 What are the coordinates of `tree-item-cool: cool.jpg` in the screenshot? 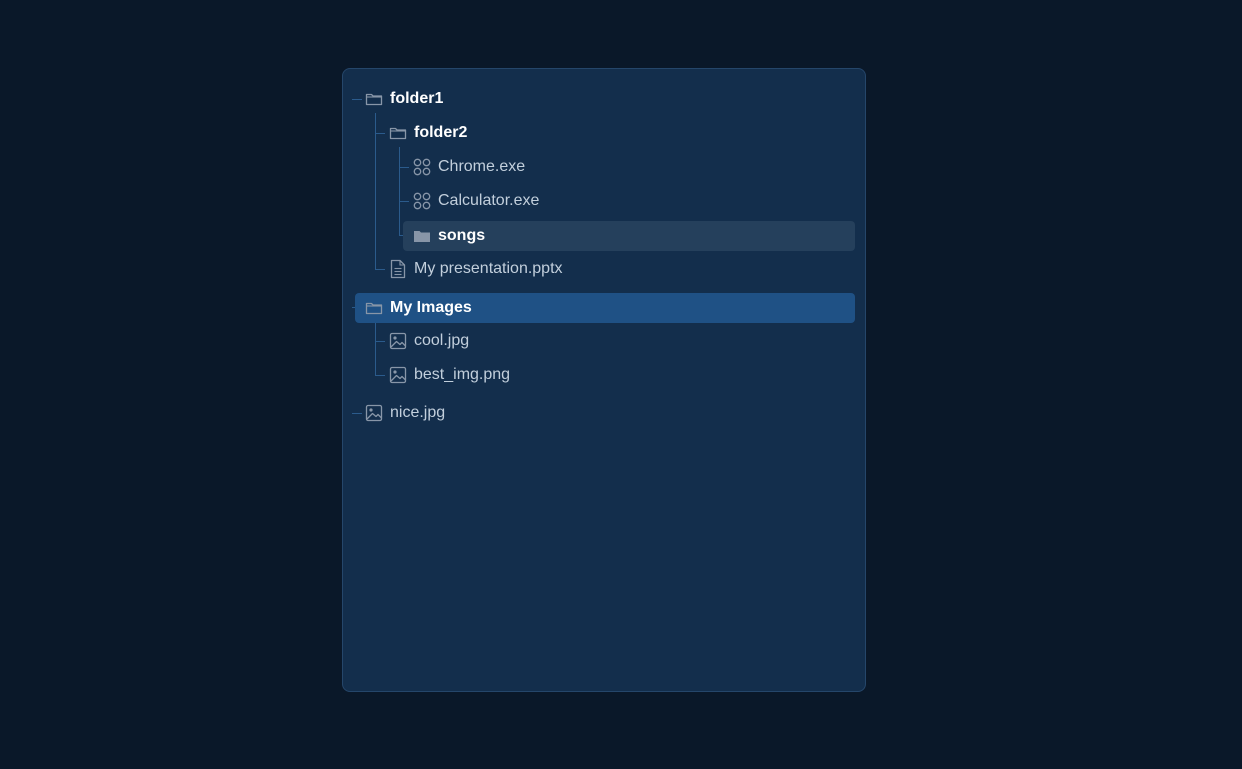 It's located at (615, 341).